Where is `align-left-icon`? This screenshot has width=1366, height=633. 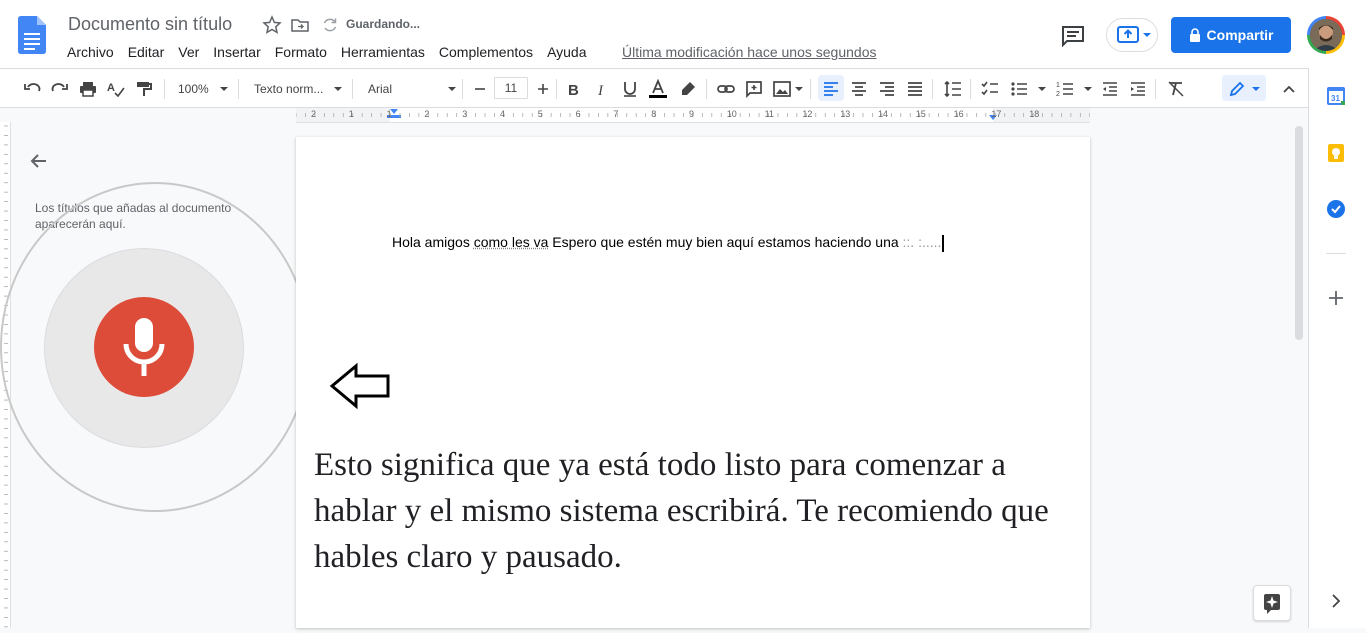
align-left-icon is located at coordinates (831, 89).